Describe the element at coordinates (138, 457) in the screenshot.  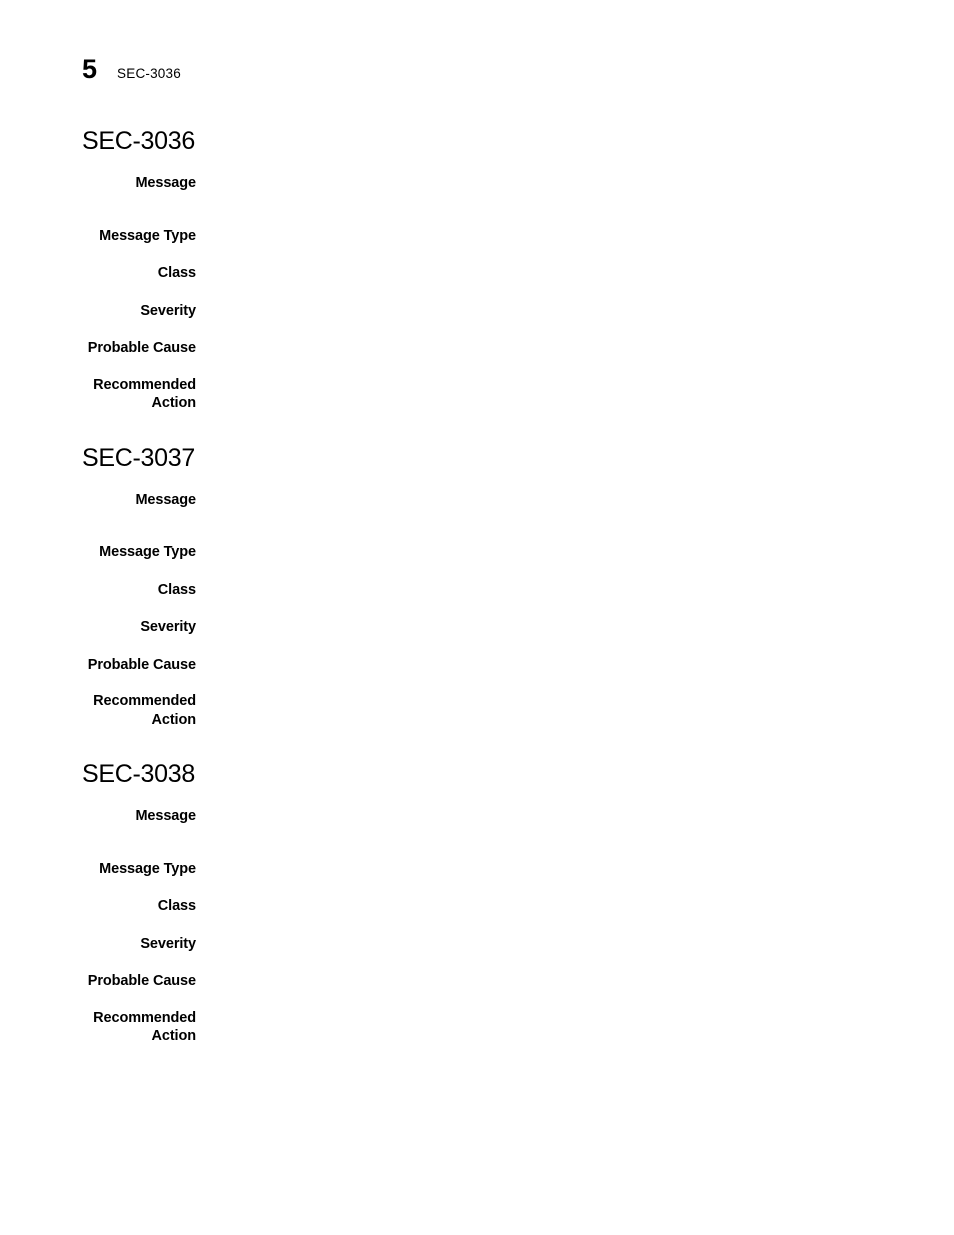
I see `section-heading: SEC-3037` at that location.